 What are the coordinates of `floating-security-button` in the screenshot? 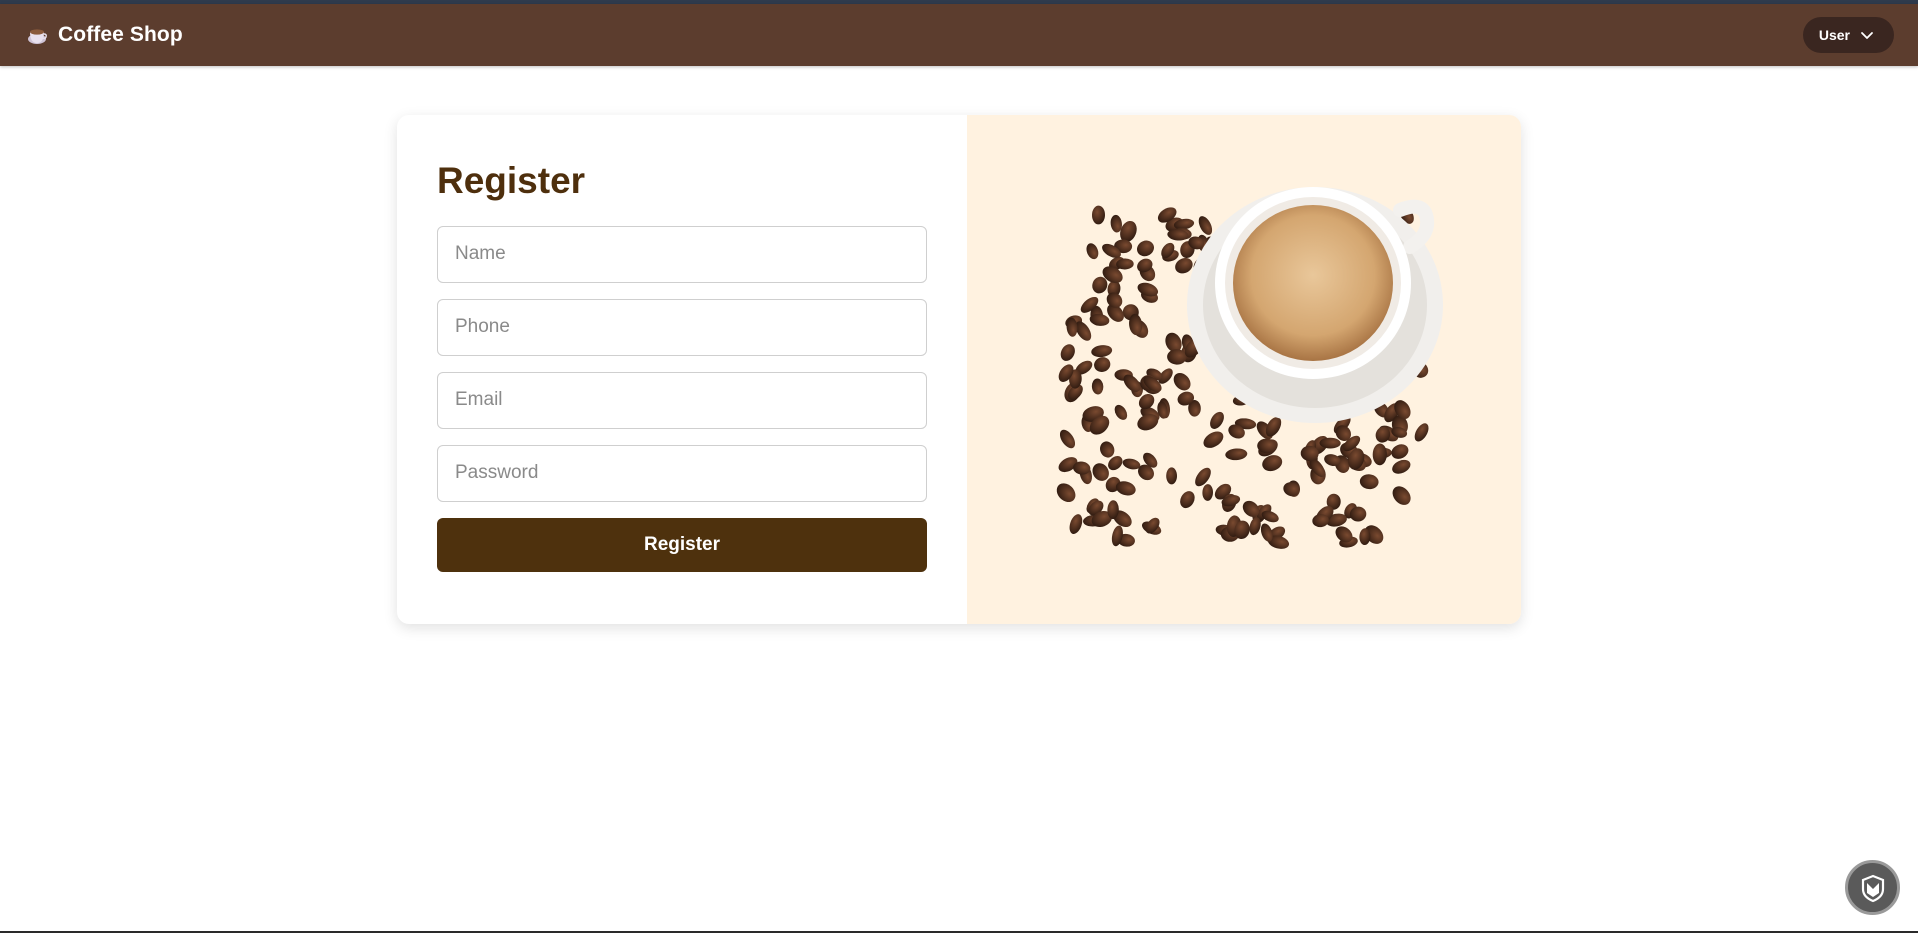 It's located at (1872, 887).